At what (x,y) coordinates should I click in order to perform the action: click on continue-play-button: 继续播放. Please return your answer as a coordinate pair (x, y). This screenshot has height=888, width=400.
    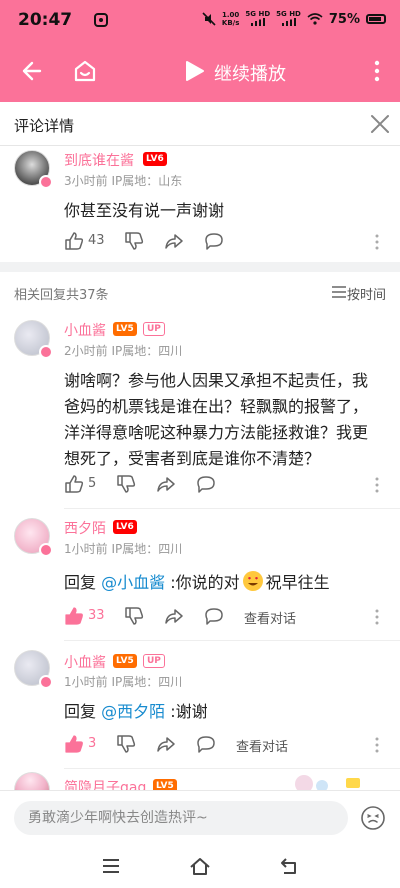
    Looking at the image, I should click on (250, 73).